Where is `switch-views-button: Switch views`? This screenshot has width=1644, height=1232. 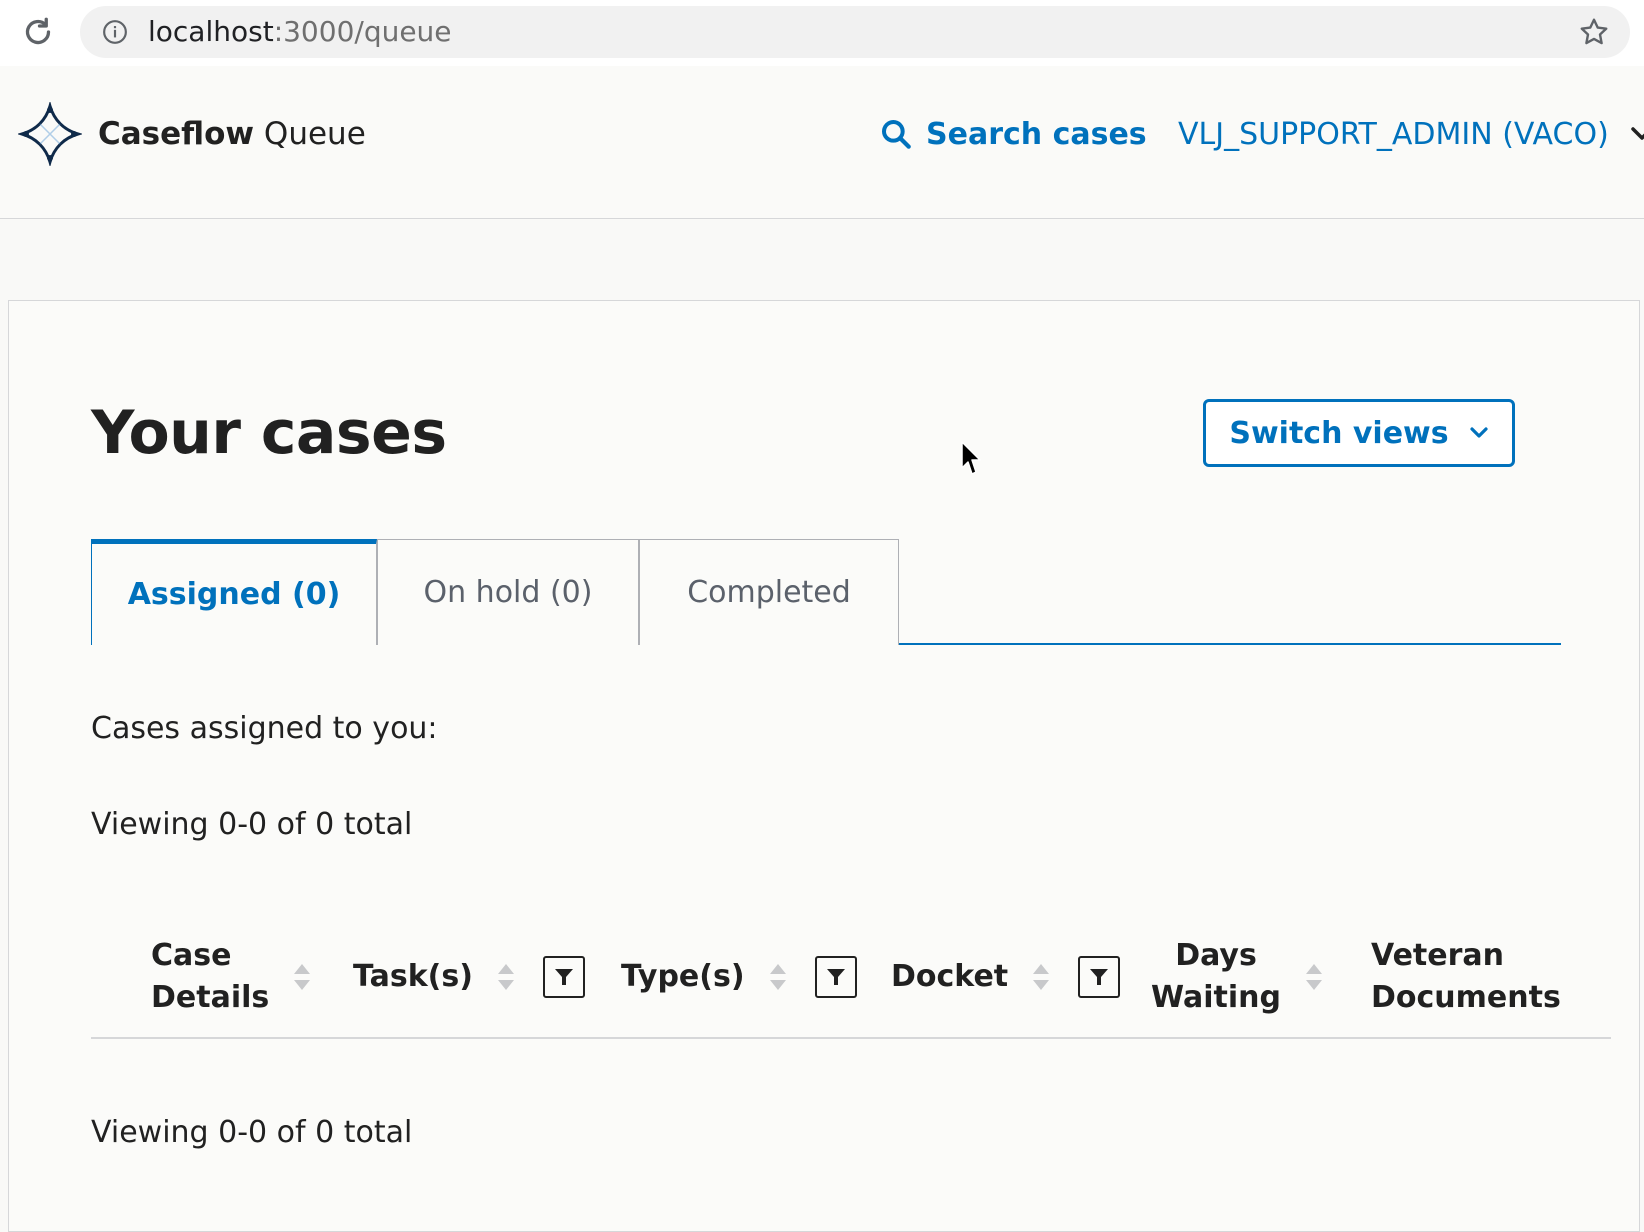
switch-views-button: Switch views is located at coordinates (1359, 433).